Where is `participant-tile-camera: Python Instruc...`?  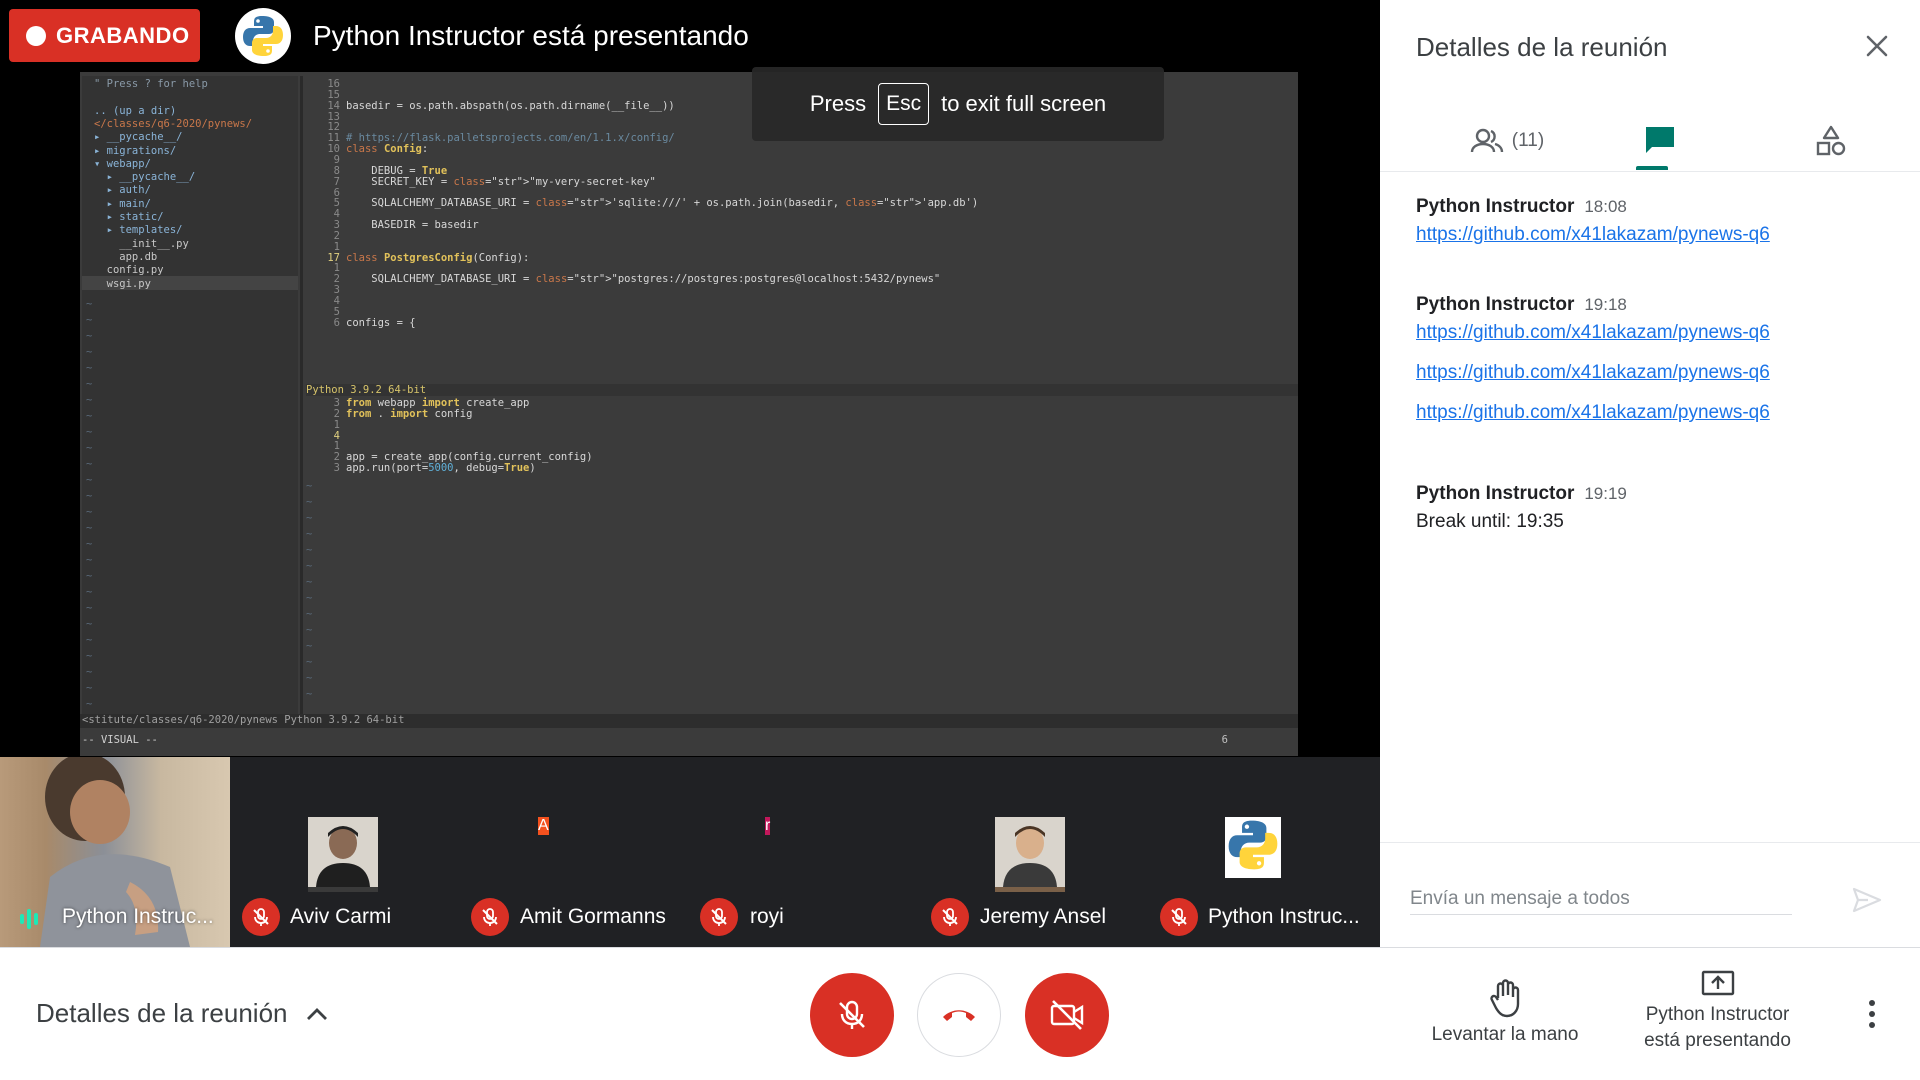 participant-tile-camera: Python Instruc... is located at coordinates (115, 852).